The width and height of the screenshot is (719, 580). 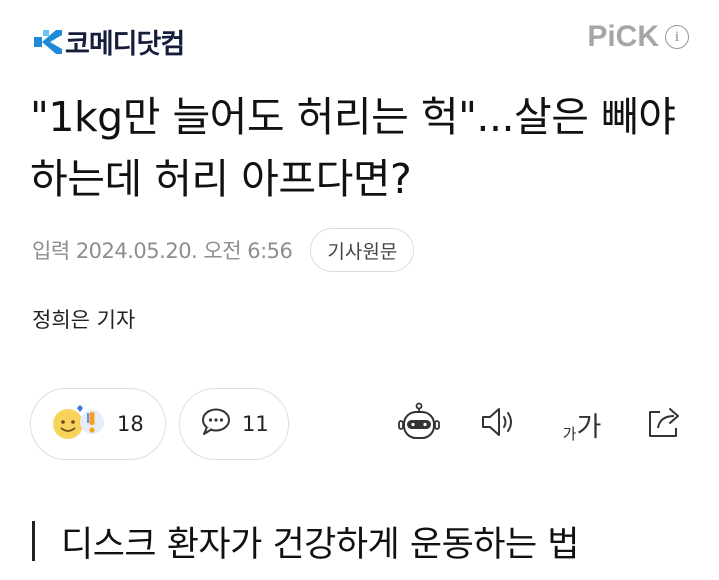 What do you see at coordinates (623, 36) in the screenshot?
I see `pick-label: PiCK` at bounding box center [623, 36].